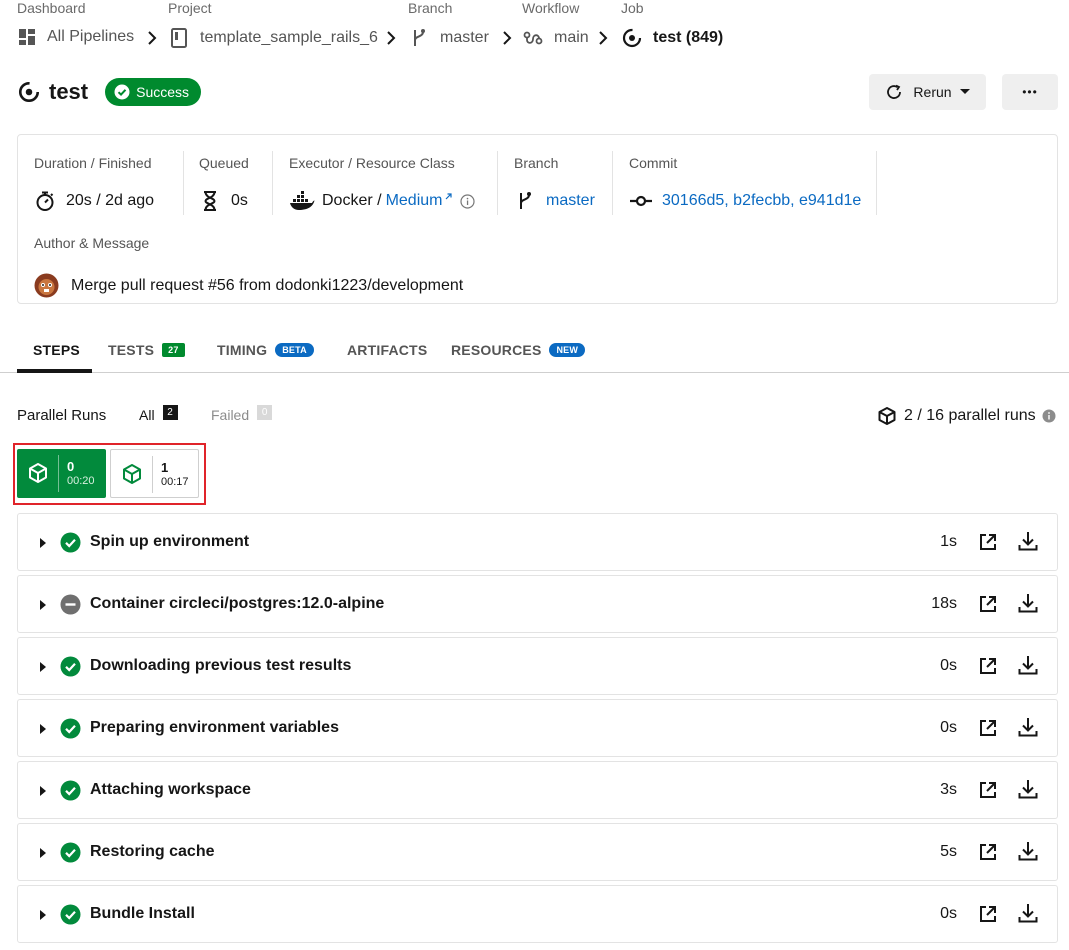 The image size is (1069, 950). I want to click on tab-resources: RESOURCES NEW, so click(518, 350).